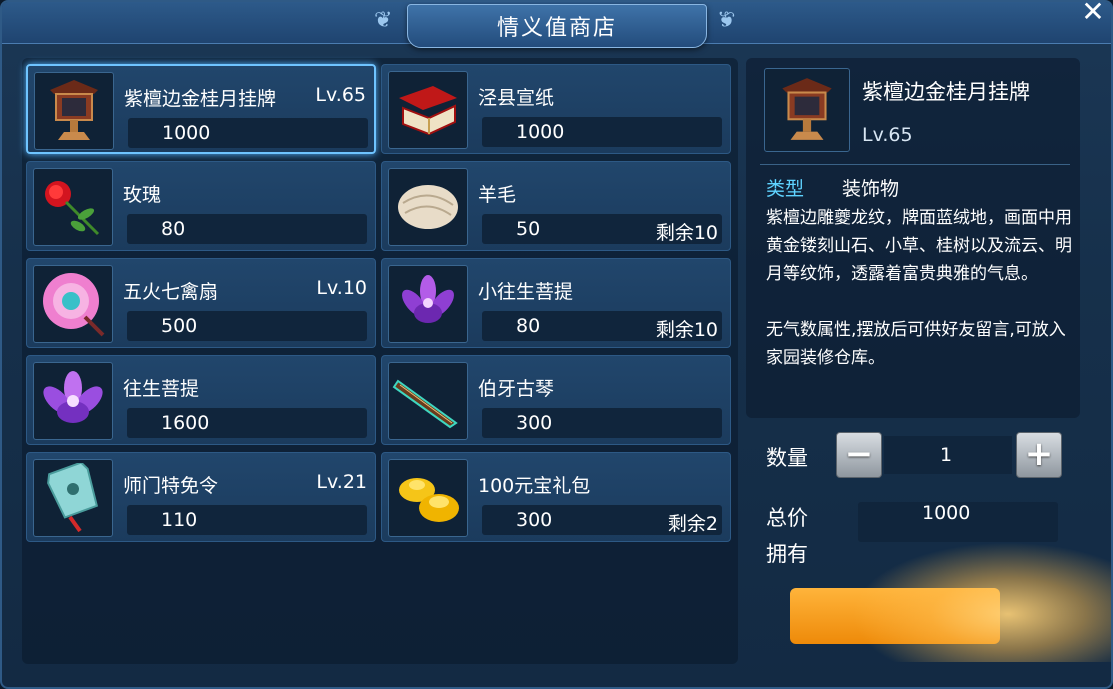 The image size is (1113, 689). I want to click on item-name: 紫檀边金桂月挂牌, so click(200, 99).